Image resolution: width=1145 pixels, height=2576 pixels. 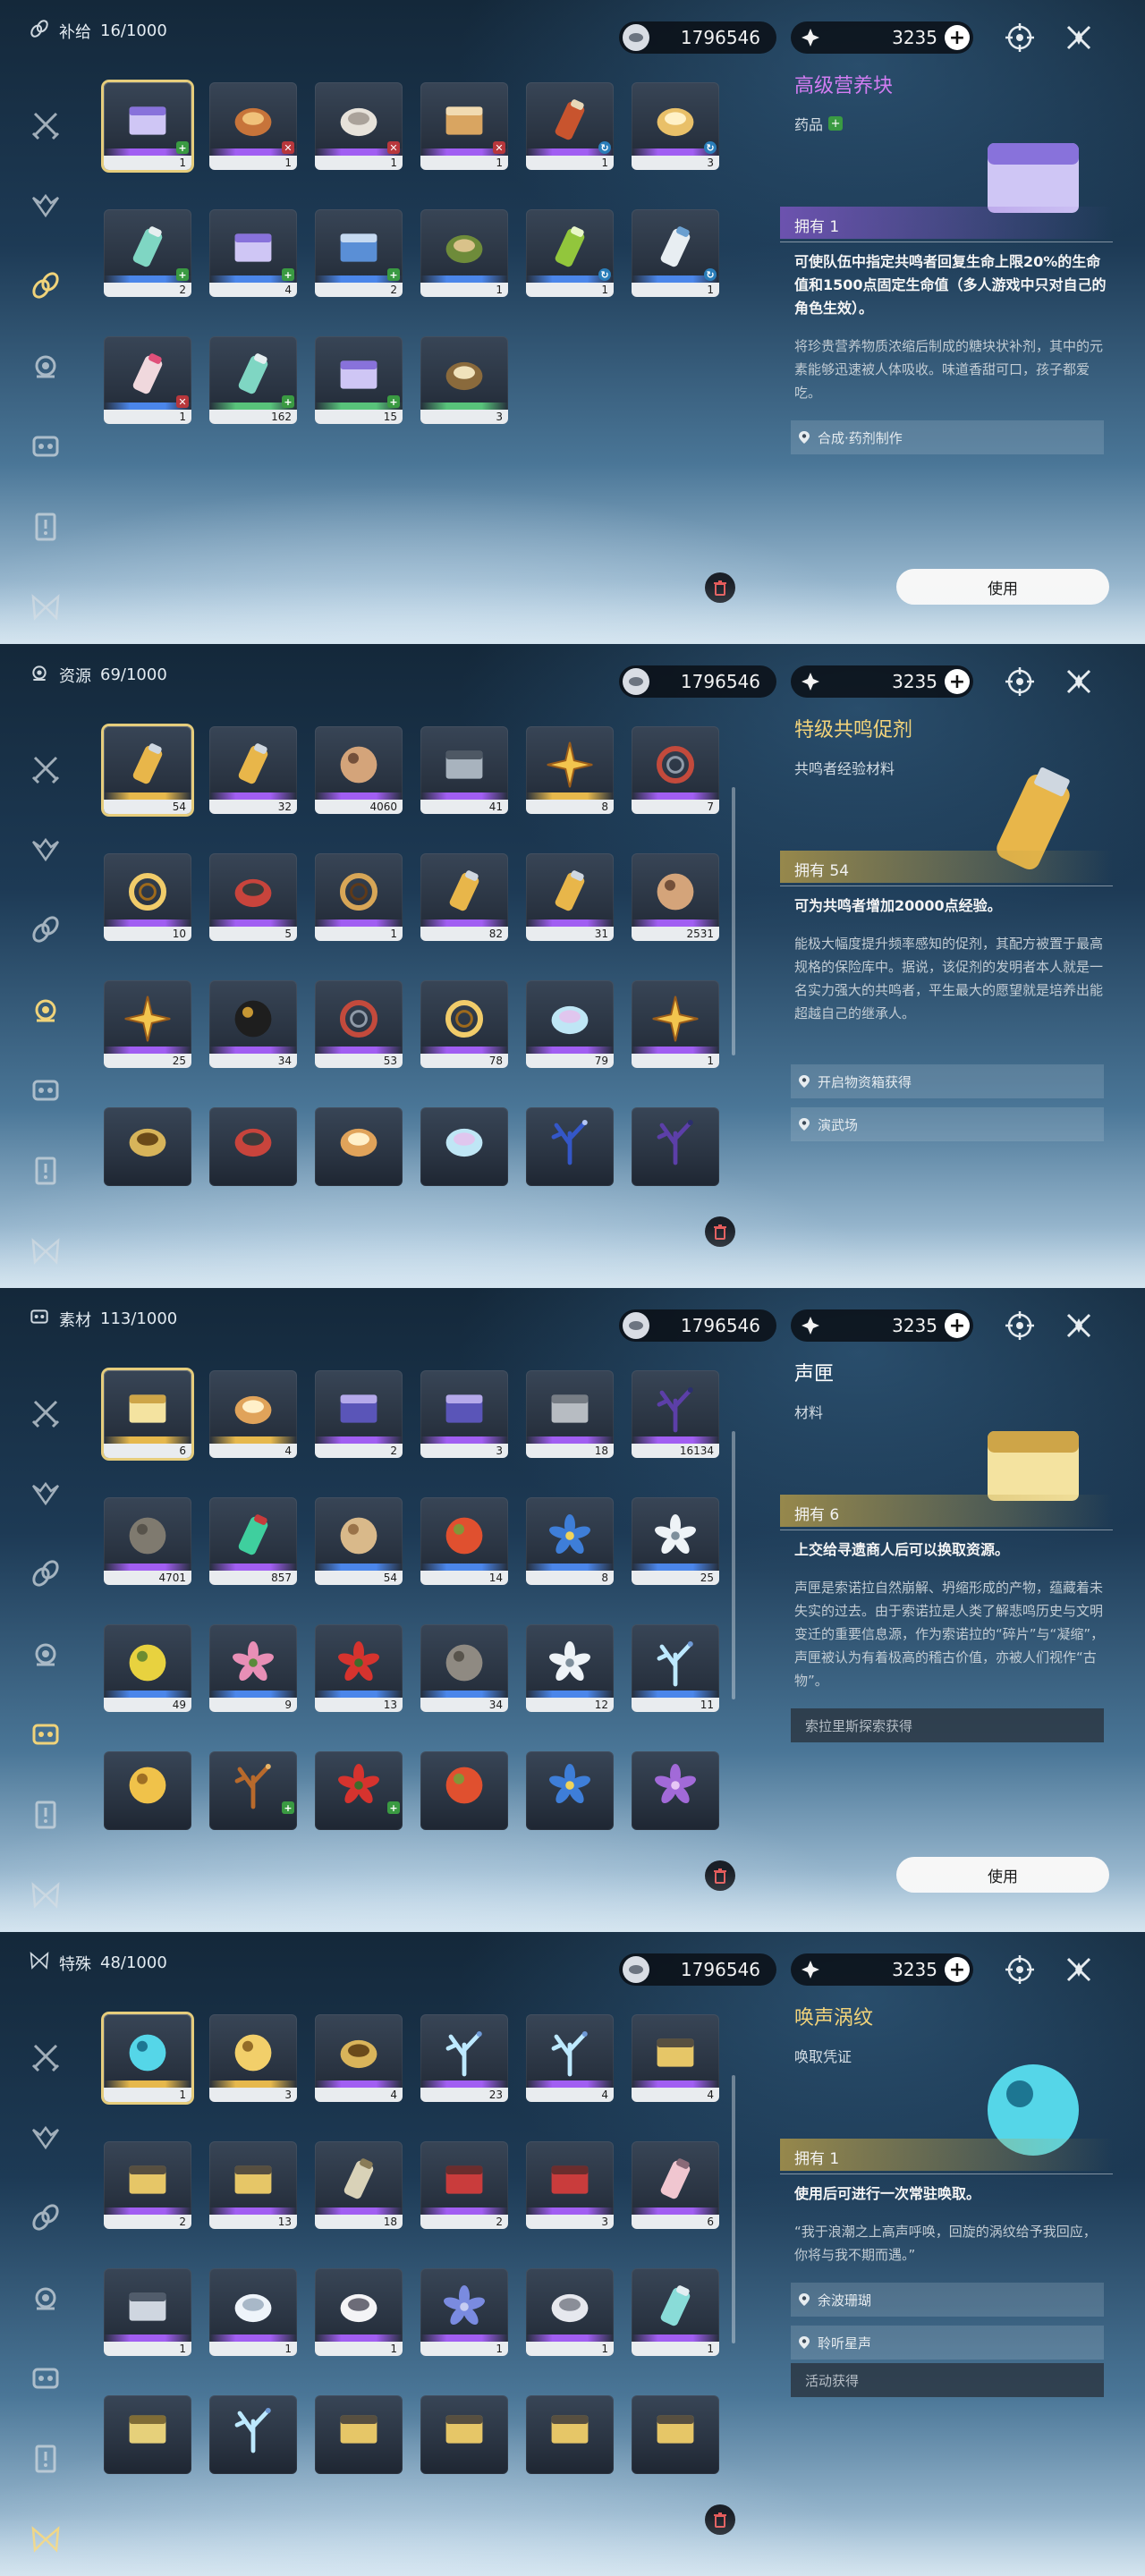 What do you see at coordinates (947, 2343) in the screenshot?
I see `source-entry: 聆听星声` at bounding box center [947, 2343].